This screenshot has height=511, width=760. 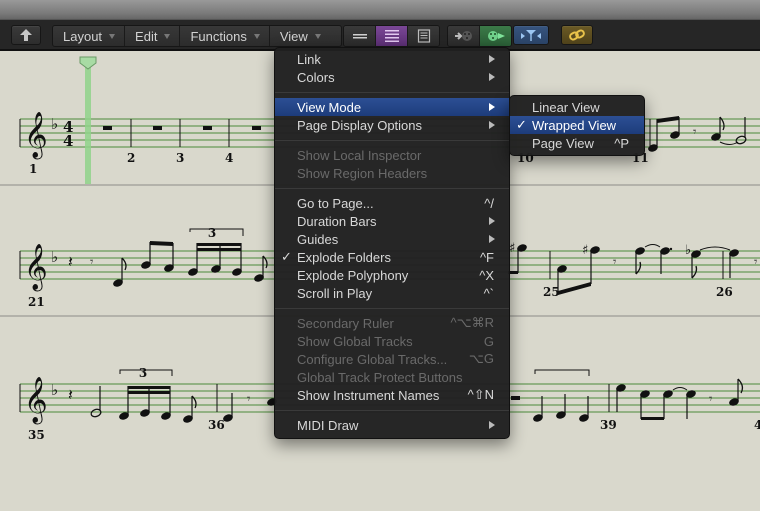 I want to click on menu-item-go-to-page: Go to Page... ^/, so click(x=392, y=203).